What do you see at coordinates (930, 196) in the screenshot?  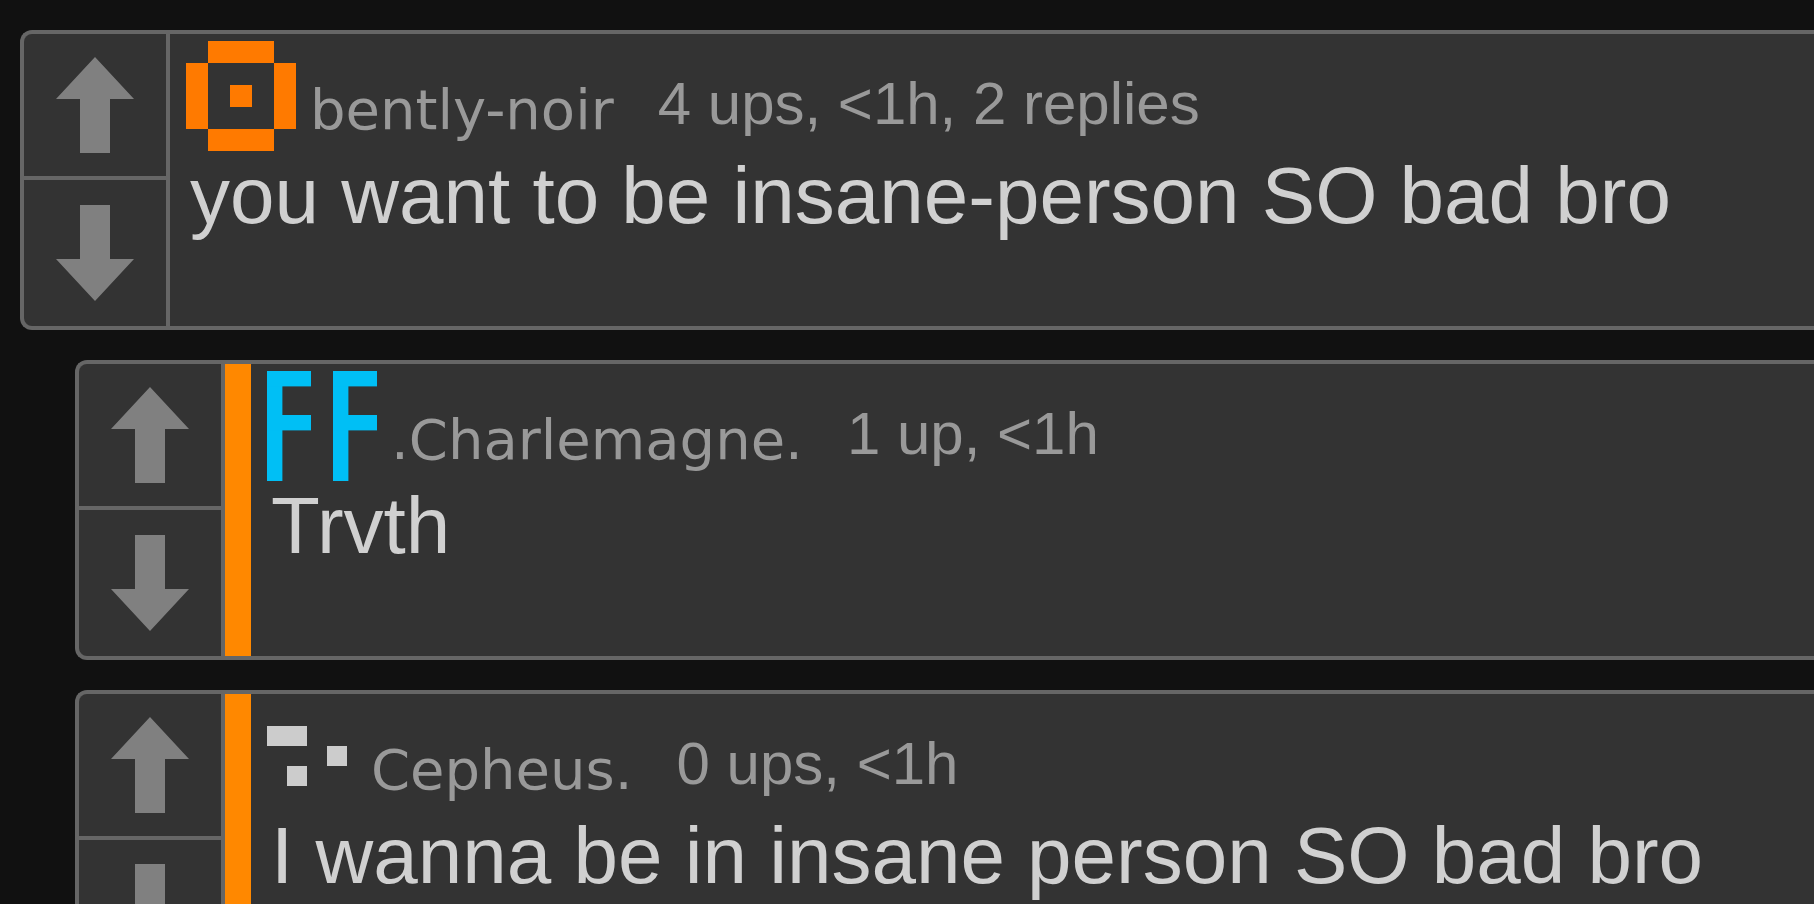 I see `comment-text: you want to be insane-person SO bad bro` at bounding box center [930, 196].